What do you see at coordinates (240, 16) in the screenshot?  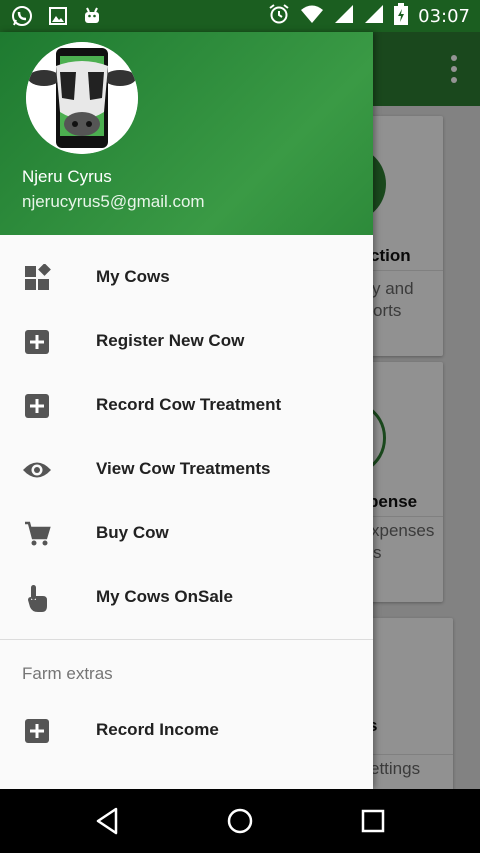 I see `status-bar: 03:07` at bounding box center [240, 16].